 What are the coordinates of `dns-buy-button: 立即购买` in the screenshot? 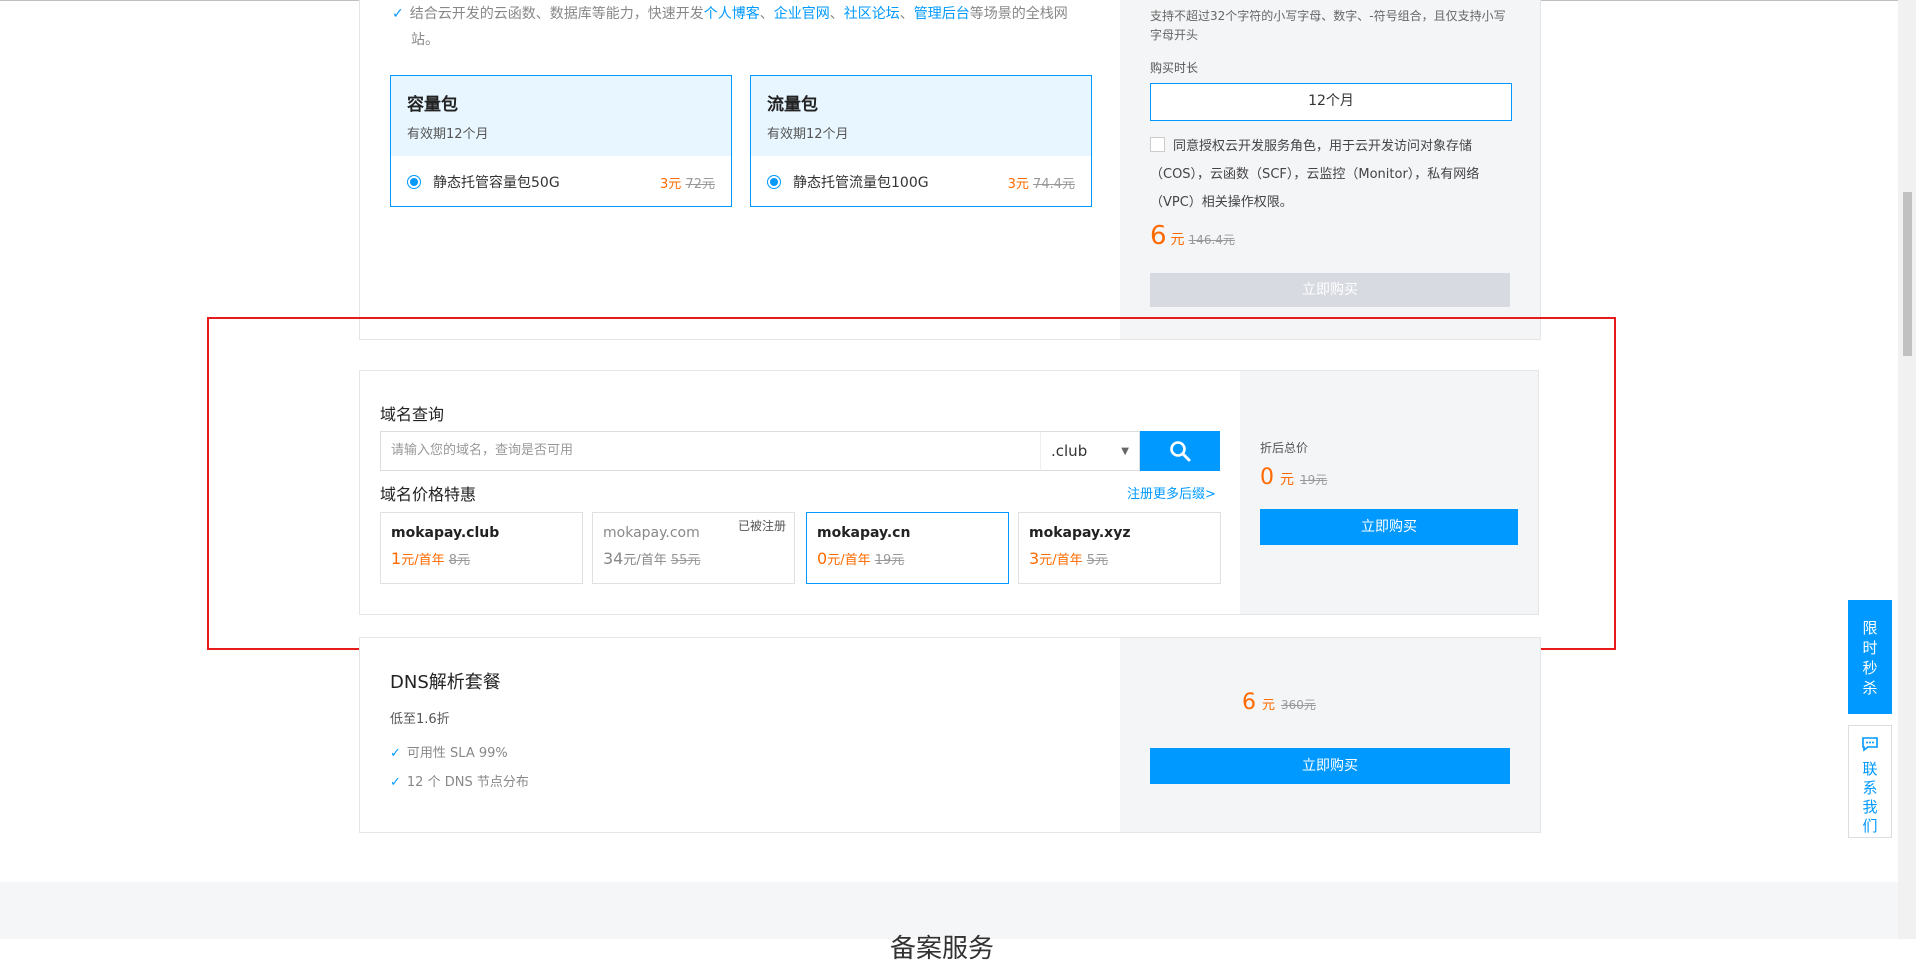 It's located at (1330, 766).